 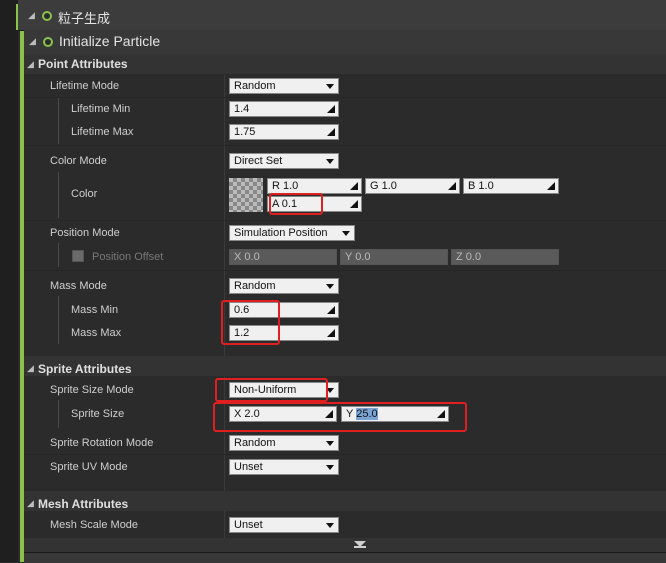 What do you see at coordinates (394, 257) in the screenshot?
I see `position-offset-y-field: Y 0.0` at bounding box center [394, 257].